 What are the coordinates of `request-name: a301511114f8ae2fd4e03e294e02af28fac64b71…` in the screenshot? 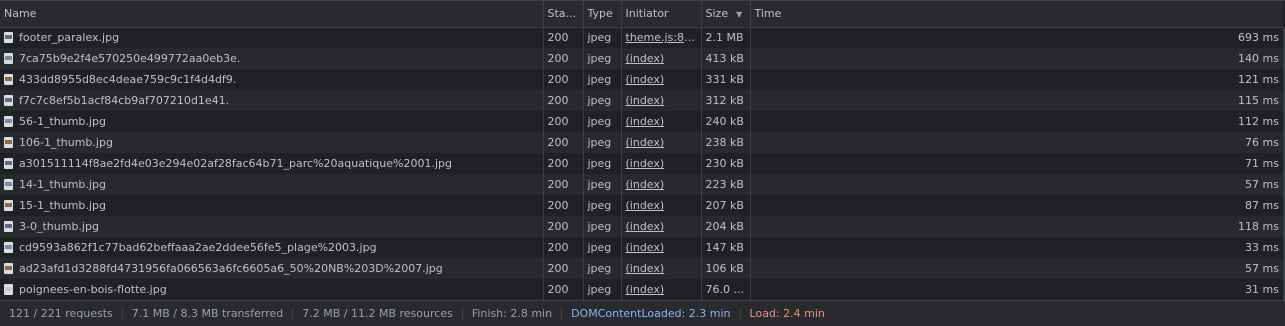 It's located at (235, 163).